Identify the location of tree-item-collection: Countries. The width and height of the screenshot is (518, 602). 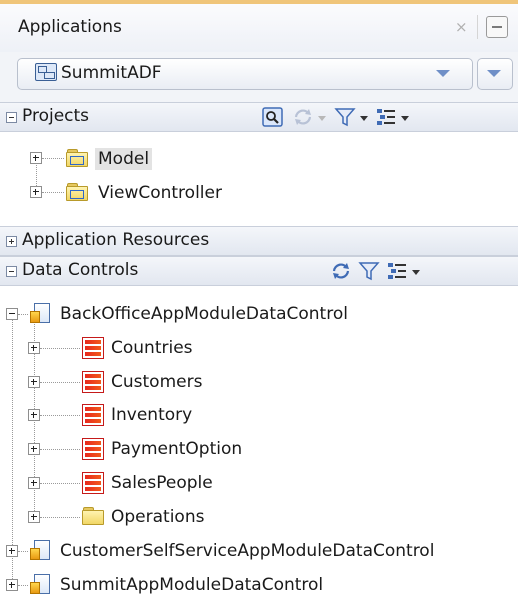
(152, 348).